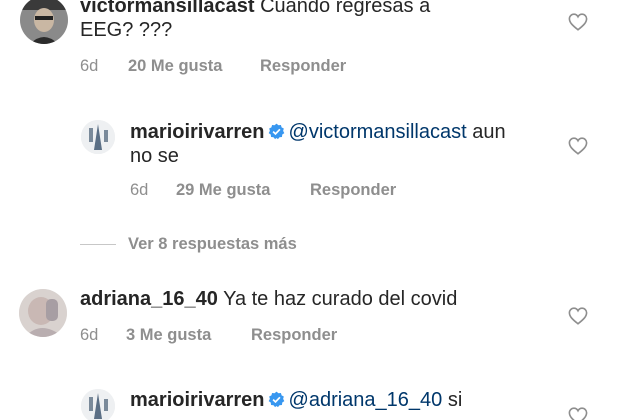 This screenshot has height=420, width=620. I want to click on view-more-replies-button: Ver 8 respuestas más, so click(188, 244).